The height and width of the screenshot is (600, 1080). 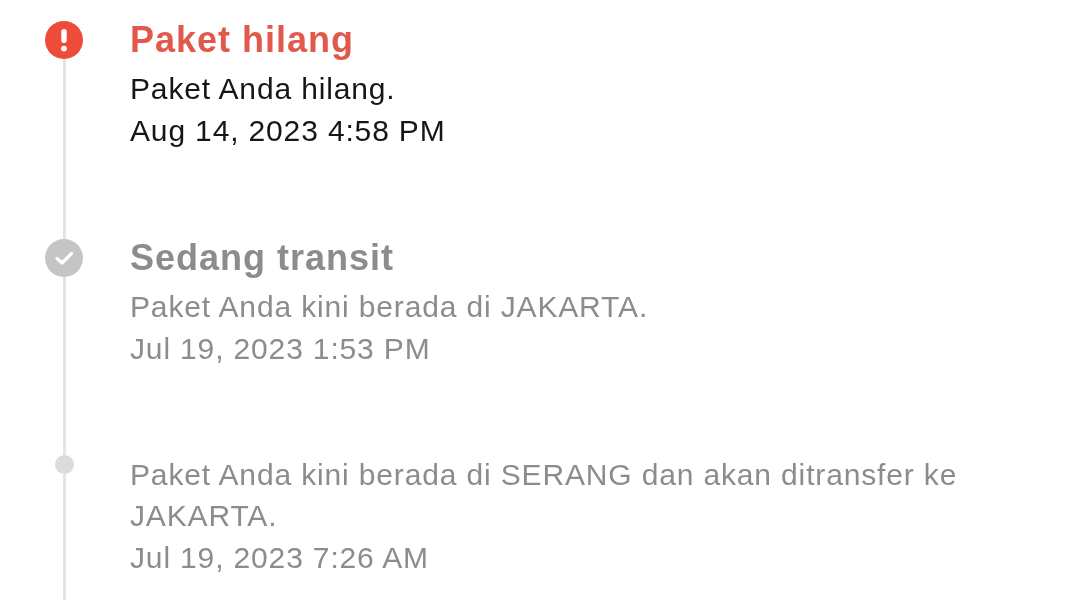 I want to click on event-title: Paket hilang, so click(x=242, y=40).